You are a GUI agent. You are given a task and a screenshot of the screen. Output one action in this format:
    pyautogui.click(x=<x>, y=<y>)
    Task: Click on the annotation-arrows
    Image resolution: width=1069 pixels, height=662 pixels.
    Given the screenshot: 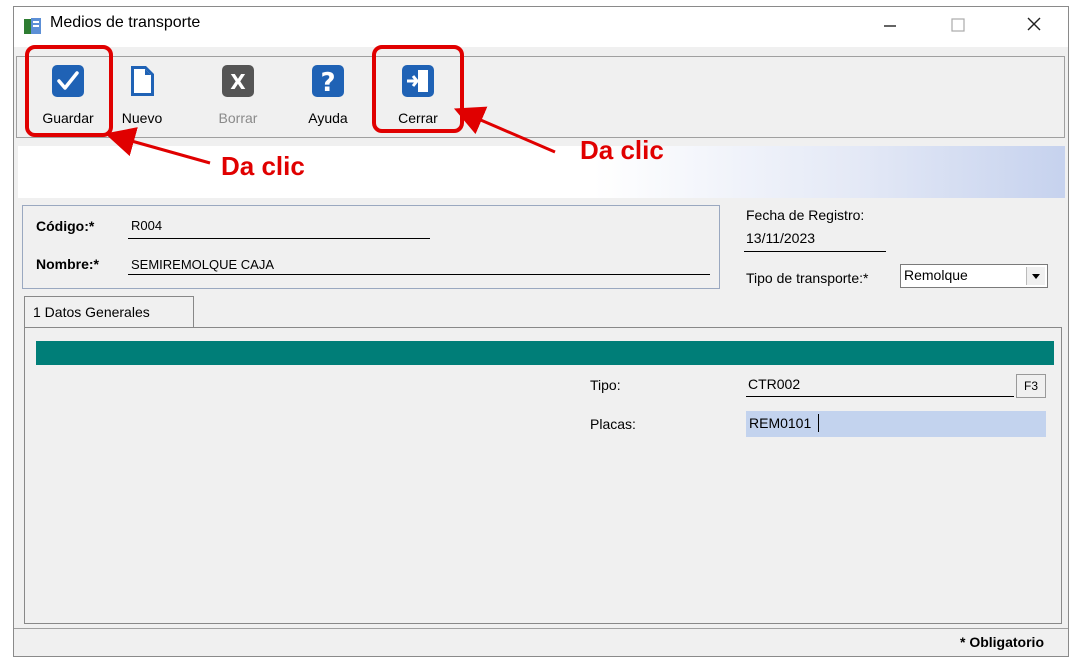 What is the action you would take?
    pyautogui.click(x=330, y=135)
    